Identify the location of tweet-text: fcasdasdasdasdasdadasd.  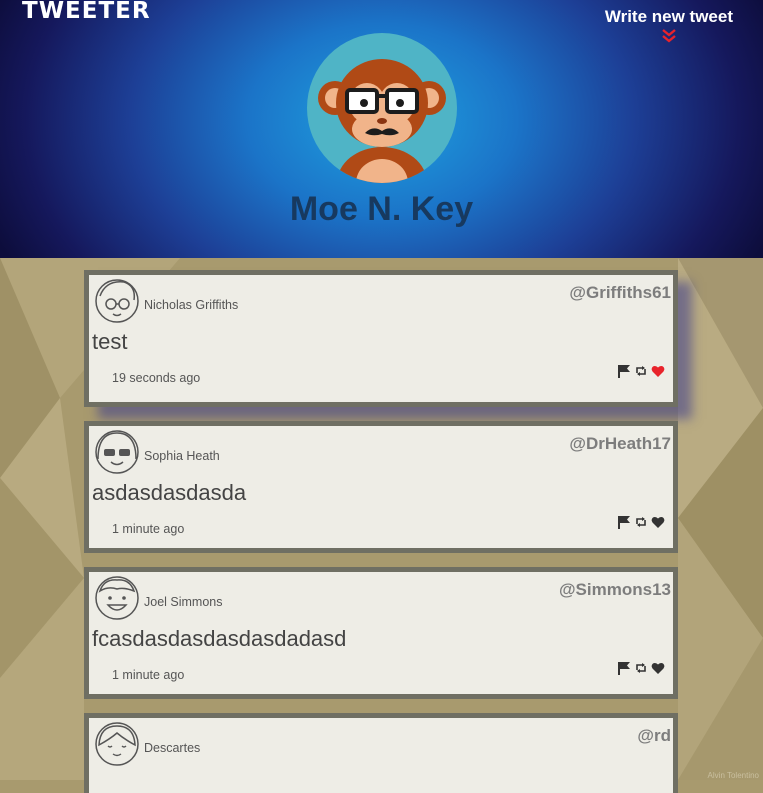
(219, 638).